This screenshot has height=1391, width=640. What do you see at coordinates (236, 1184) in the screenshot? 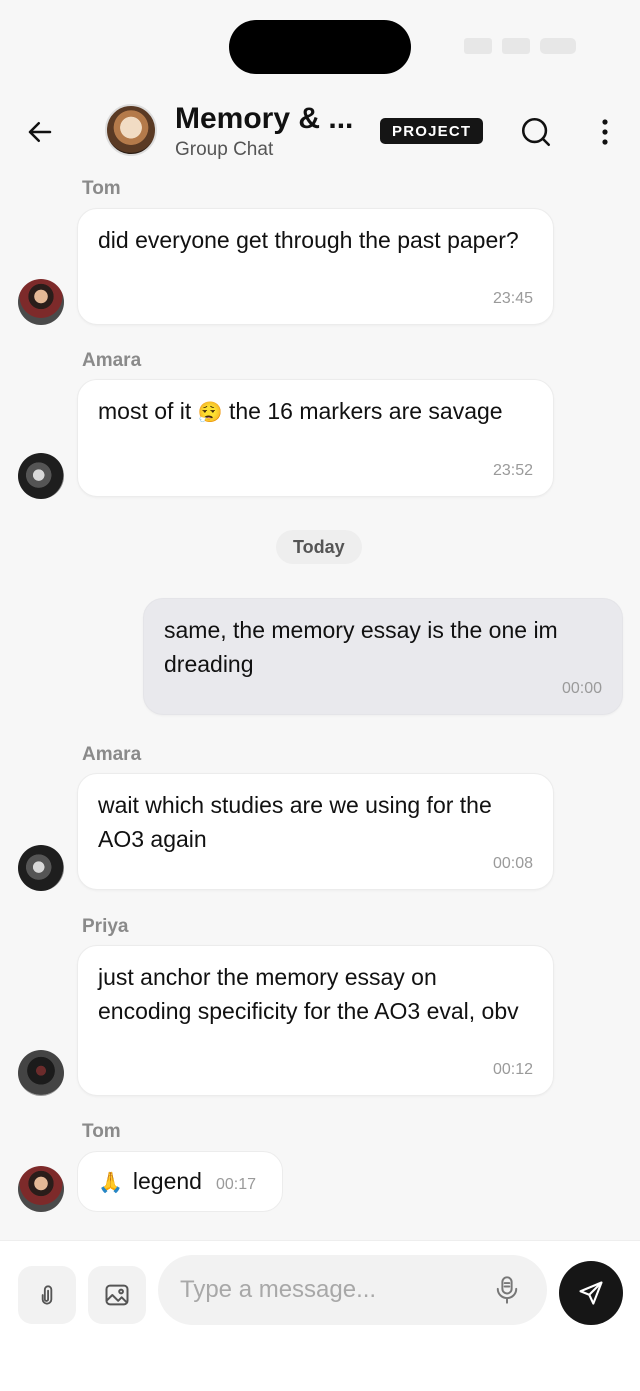
I see `message-time: 00:17` at bounding box center [236, 1184].